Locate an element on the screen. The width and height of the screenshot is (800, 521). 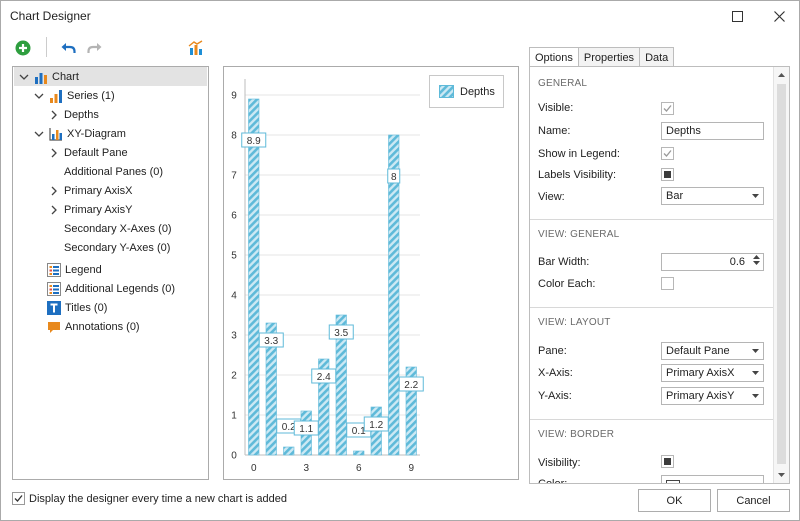
scroll-thumb is located at coordinates (781, 274).